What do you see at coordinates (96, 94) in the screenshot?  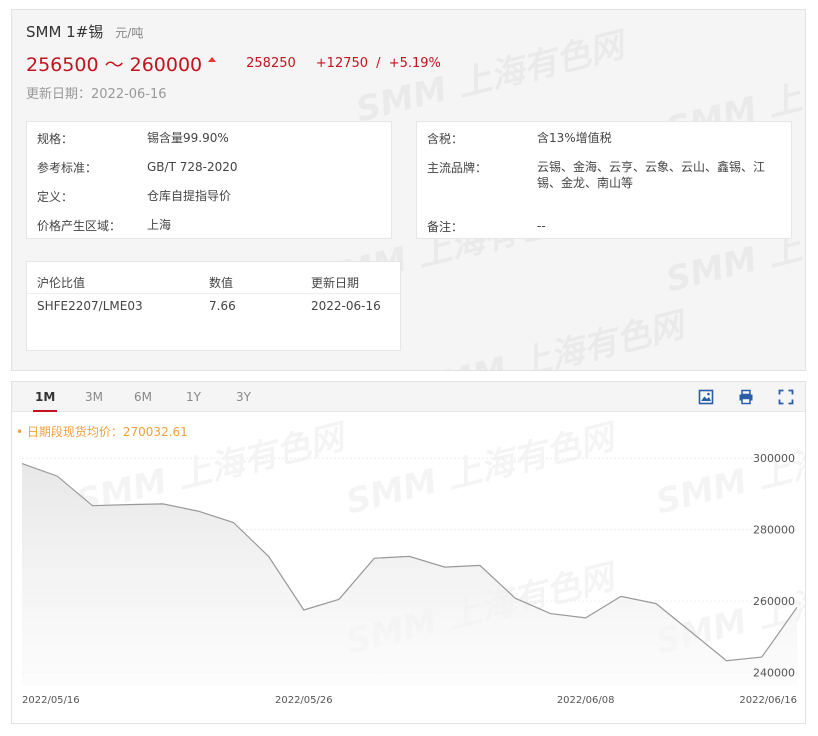 I see `update-date: 更新日期：2022-06-16` at bounding box center [96, 94].